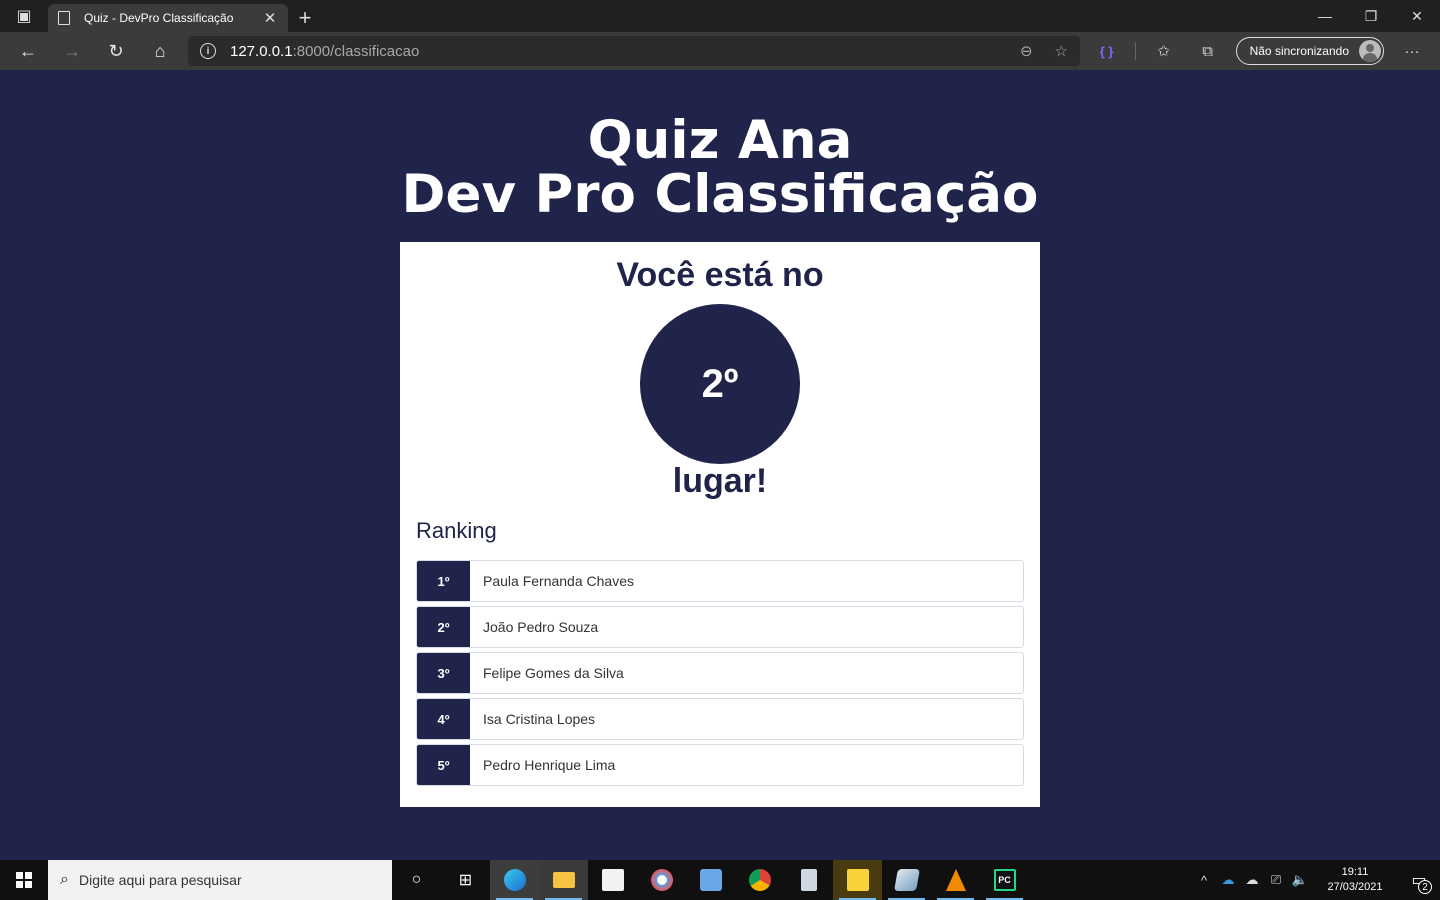 This screenshot has height=900, width=1440. What do you see at coordinates (1355, 872) in the screenshot?
I see `clock-time: 19:11` at bounding box center [1355, 872].